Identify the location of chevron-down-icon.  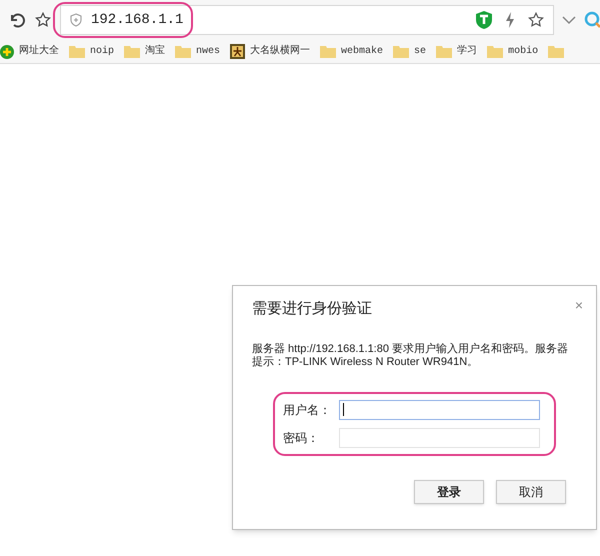
(569, 20).